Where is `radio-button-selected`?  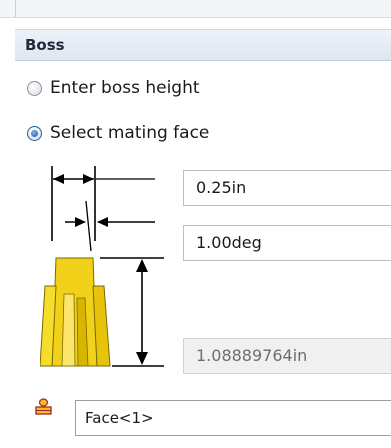
radio-button-selected is located at coordinates (34, 133).